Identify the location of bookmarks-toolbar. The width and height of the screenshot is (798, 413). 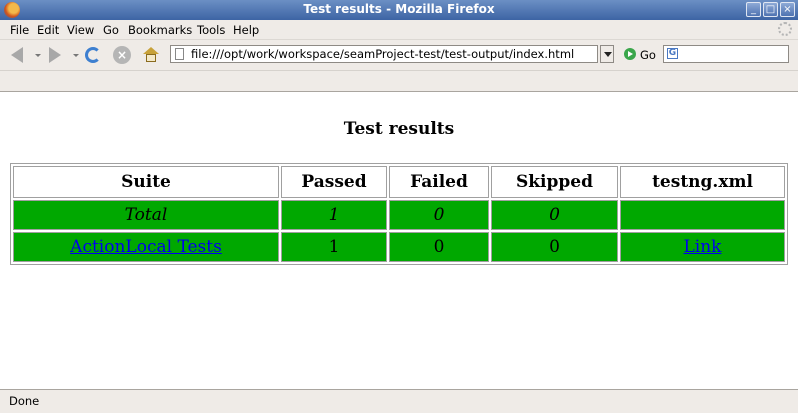
(399, 81).